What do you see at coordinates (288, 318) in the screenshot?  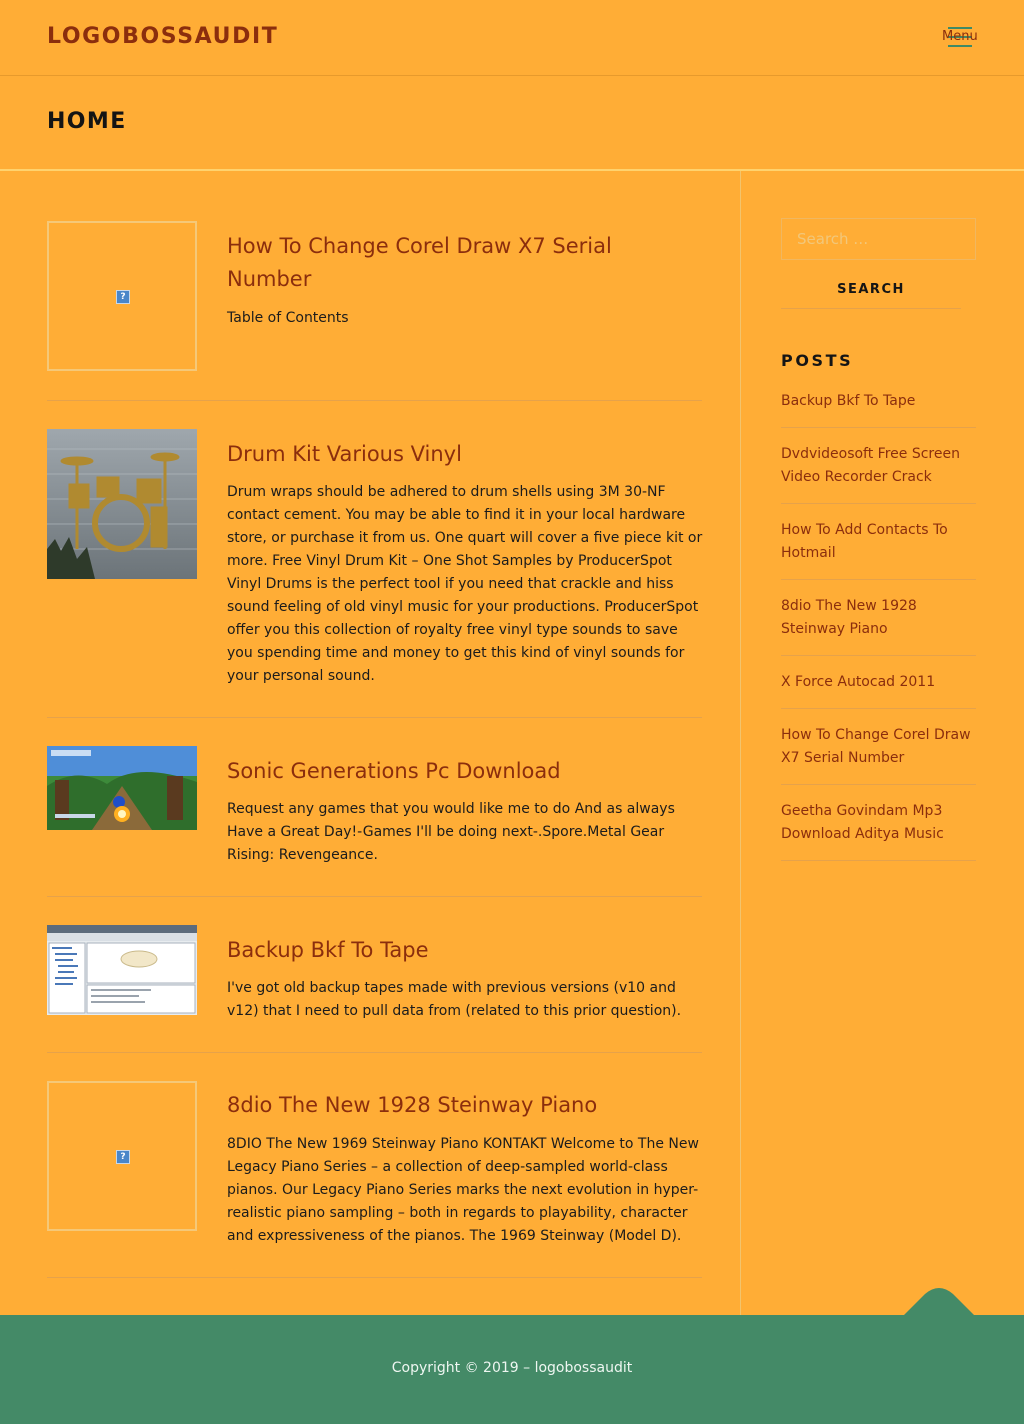 I see `post-excerpt: Table of Contents` at bounding box center [288, 318].